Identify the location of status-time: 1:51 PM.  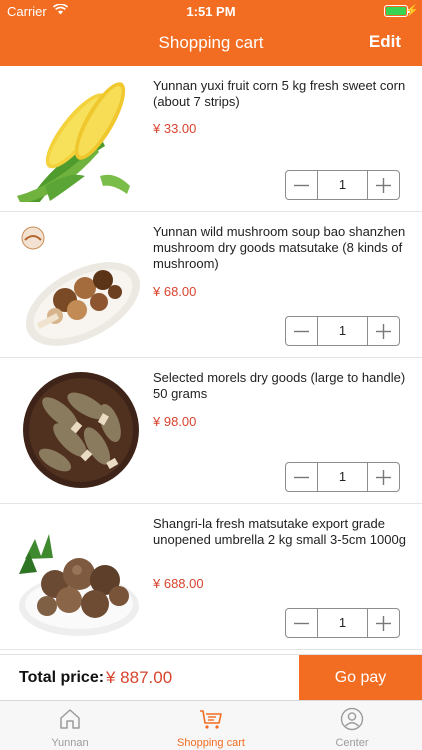
(211, 11).